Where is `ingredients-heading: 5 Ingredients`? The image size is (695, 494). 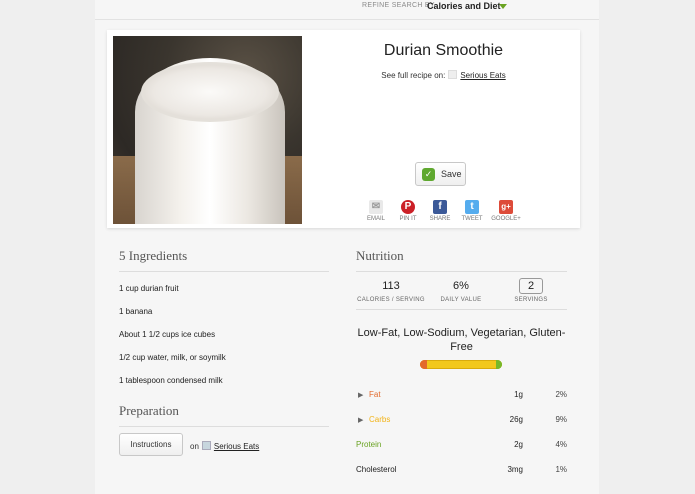
ingredients-heading: 5 Ingredients is located at coordinates (224, 260).